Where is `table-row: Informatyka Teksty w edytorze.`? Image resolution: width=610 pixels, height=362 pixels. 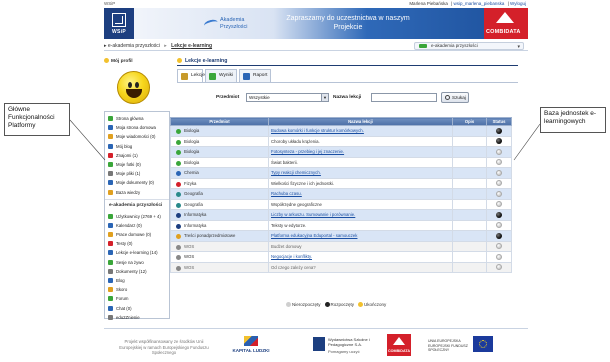
table-row: Informatyka Teksty w edytorze. is located at coordinates (341, 225).